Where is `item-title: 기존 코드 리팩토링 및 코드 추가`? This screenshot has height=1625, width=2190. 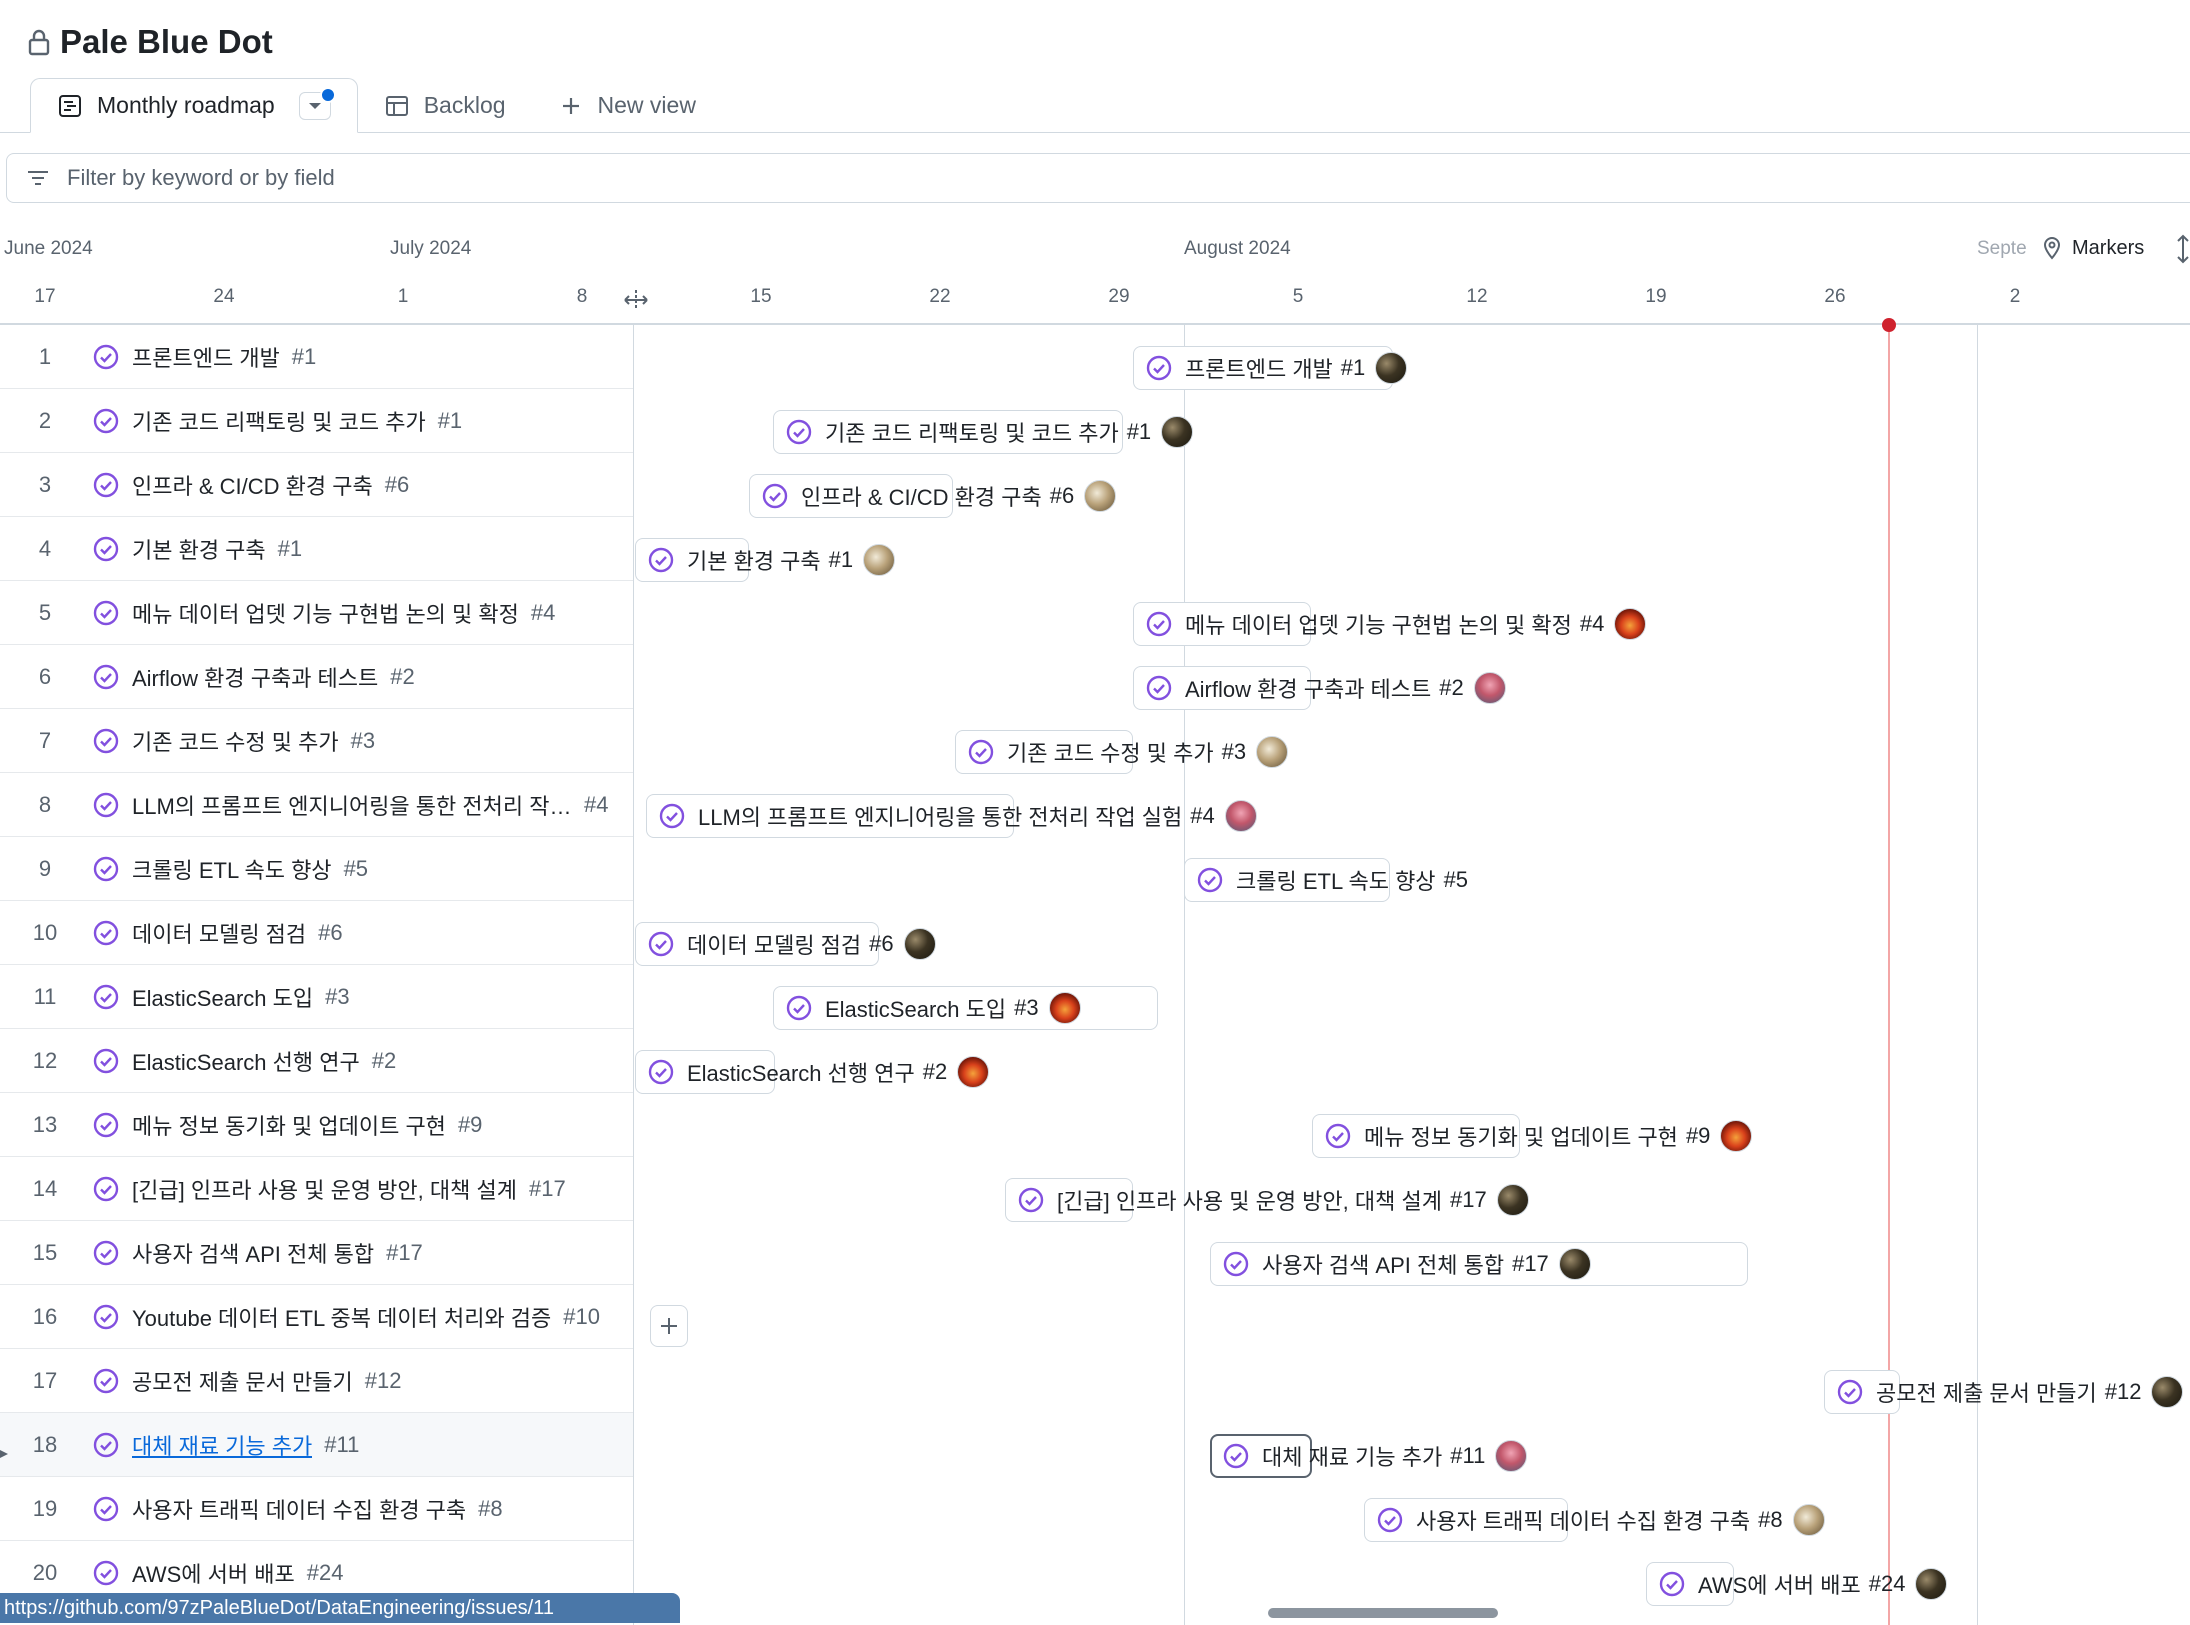
item-title: 기존 코드 리팩토링 및 코드 추가 is located at coordinates (279, 421).